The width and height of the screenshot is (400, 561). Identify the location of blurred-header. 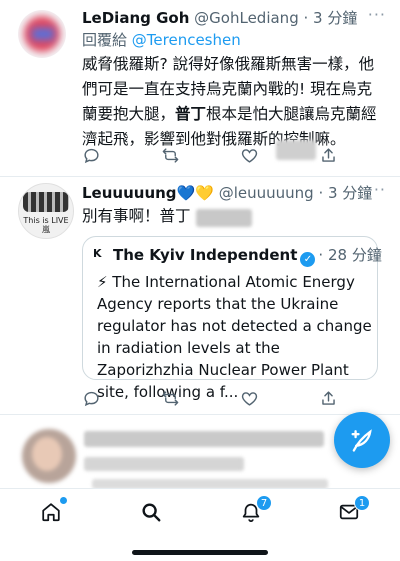
(204, 439).